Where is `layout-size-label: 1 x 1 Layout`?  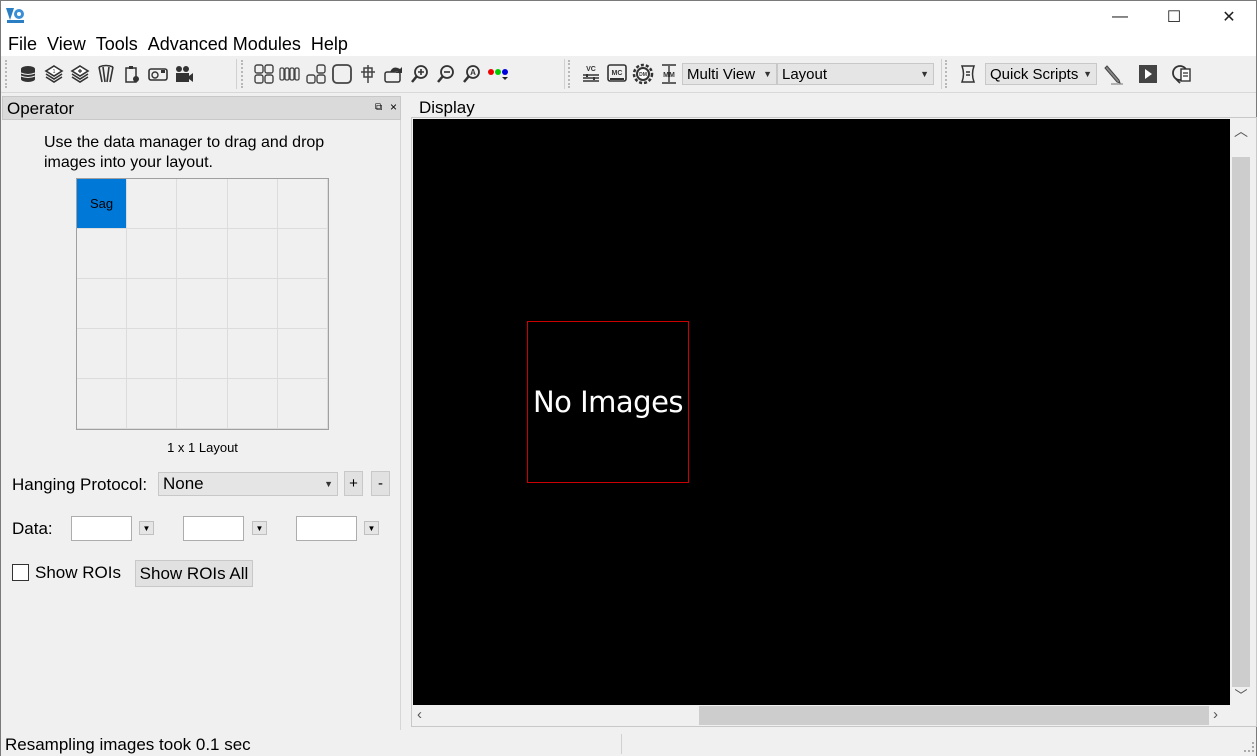 layout-size-label: 1 x 1 Layout is located at coordinates (202, 447).